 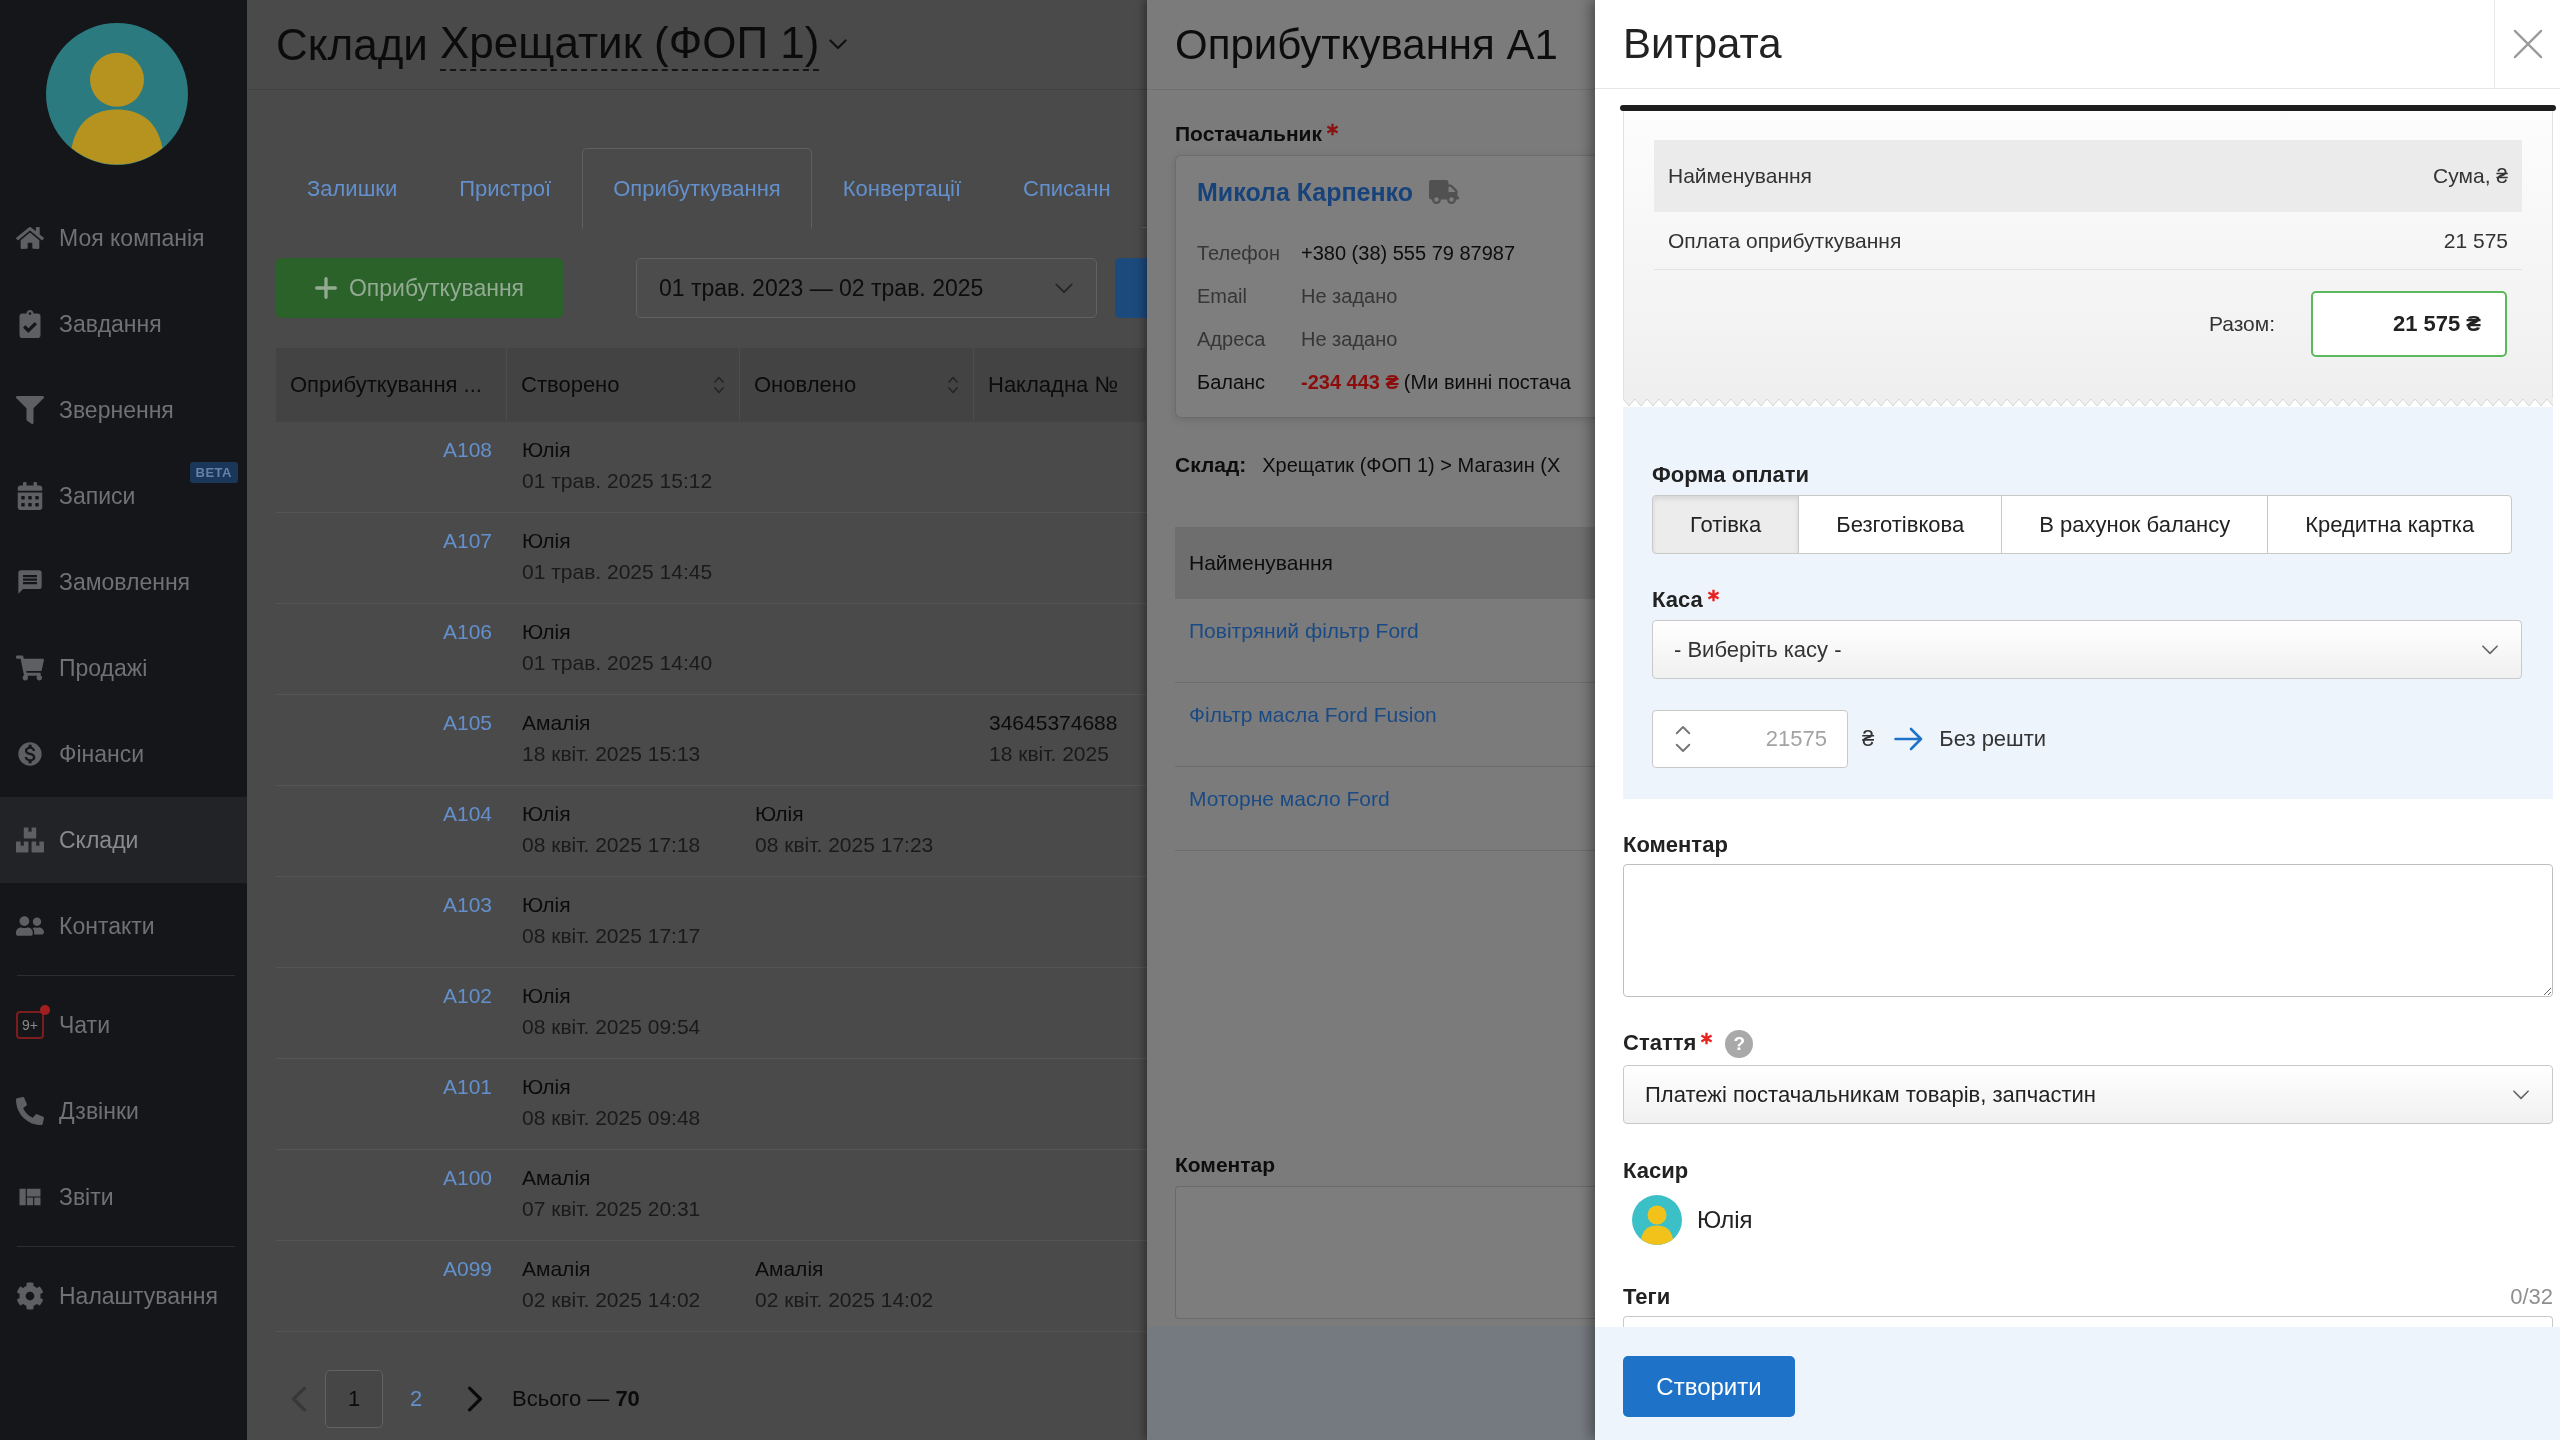 What do you see at coordinates (2531, 1297) in the screenshot?
I see `tag-counter: 0/32` at bounding box center [2531, 1297].